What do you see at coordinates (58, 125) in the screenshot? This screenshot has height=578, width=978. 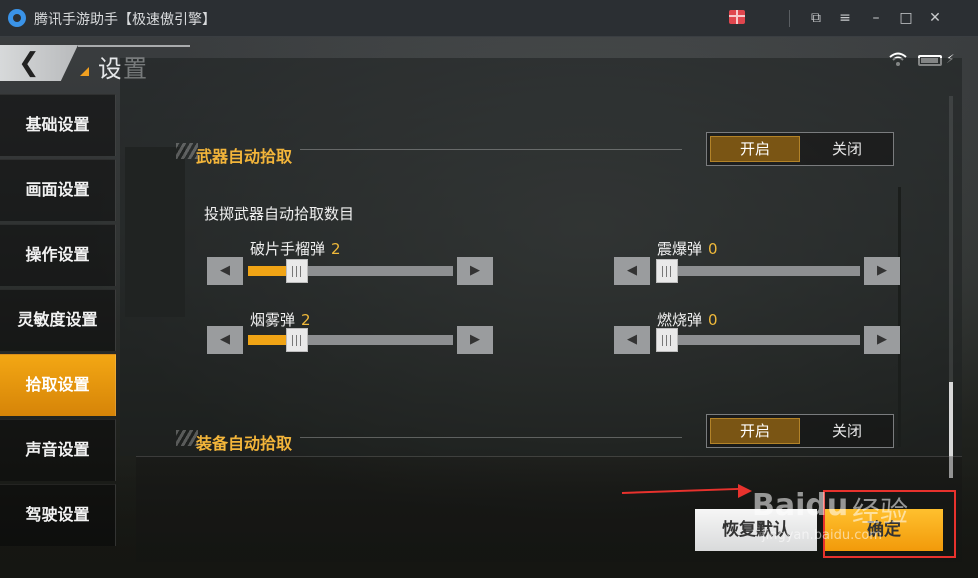 I see `sidebar-item-basic: 基础设置` at bounding box center [58, 125].